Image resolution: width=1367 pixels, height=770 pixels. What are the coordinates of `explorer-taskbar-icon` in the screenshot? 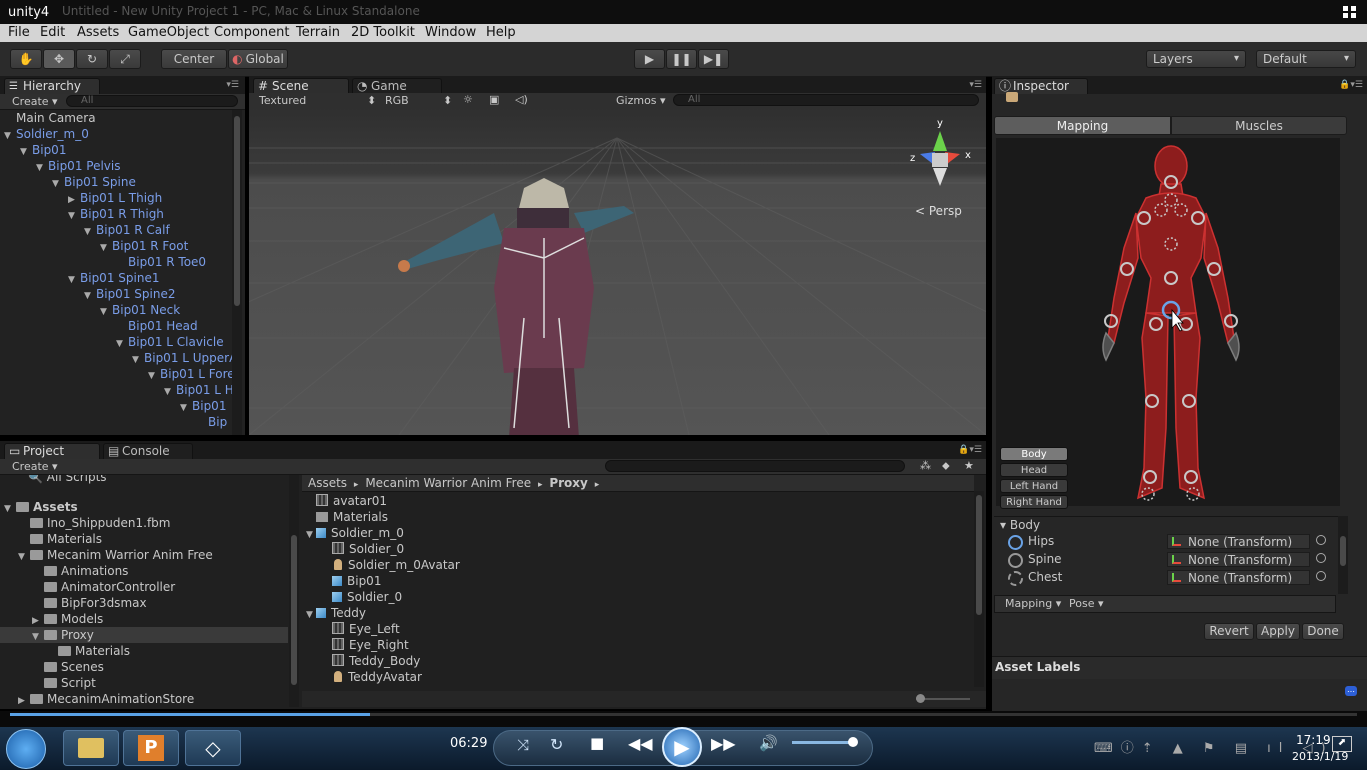 It's located at (91, 748).